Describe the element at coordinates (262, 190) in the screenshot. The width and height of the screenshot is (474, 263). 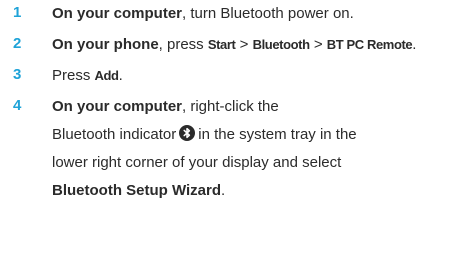
I see `step-text-line-4: Bluetooth Setup Wizard.` at that location.